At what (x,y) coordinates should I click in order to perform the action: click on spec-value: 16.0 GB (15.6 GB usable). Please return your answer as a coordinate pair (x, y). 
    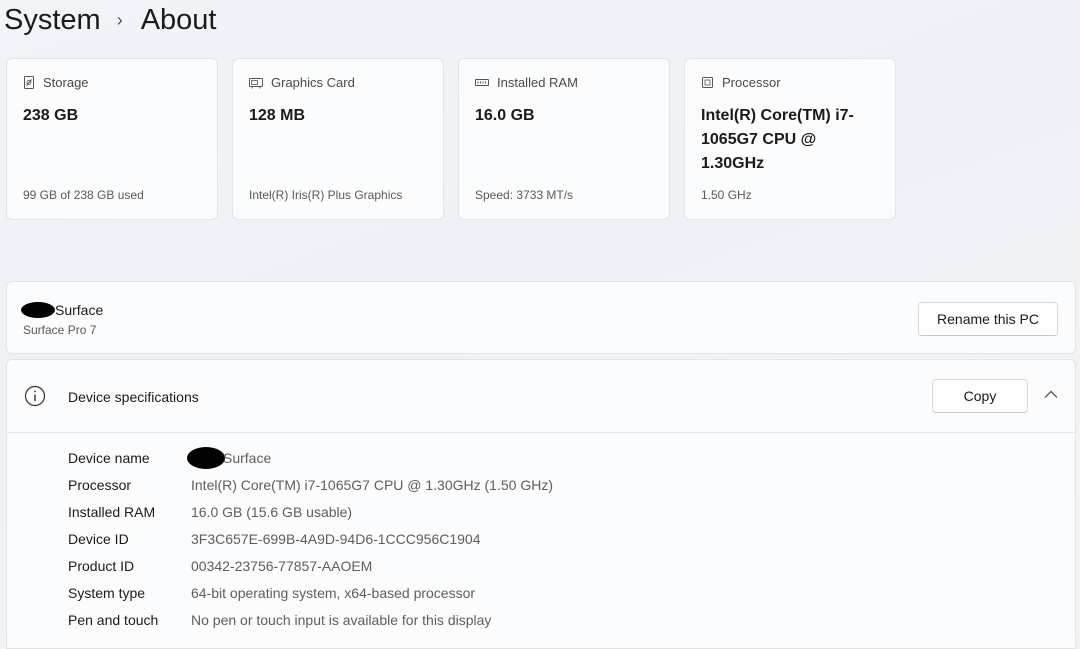
    Looking at the image, I should click on (272, 511).